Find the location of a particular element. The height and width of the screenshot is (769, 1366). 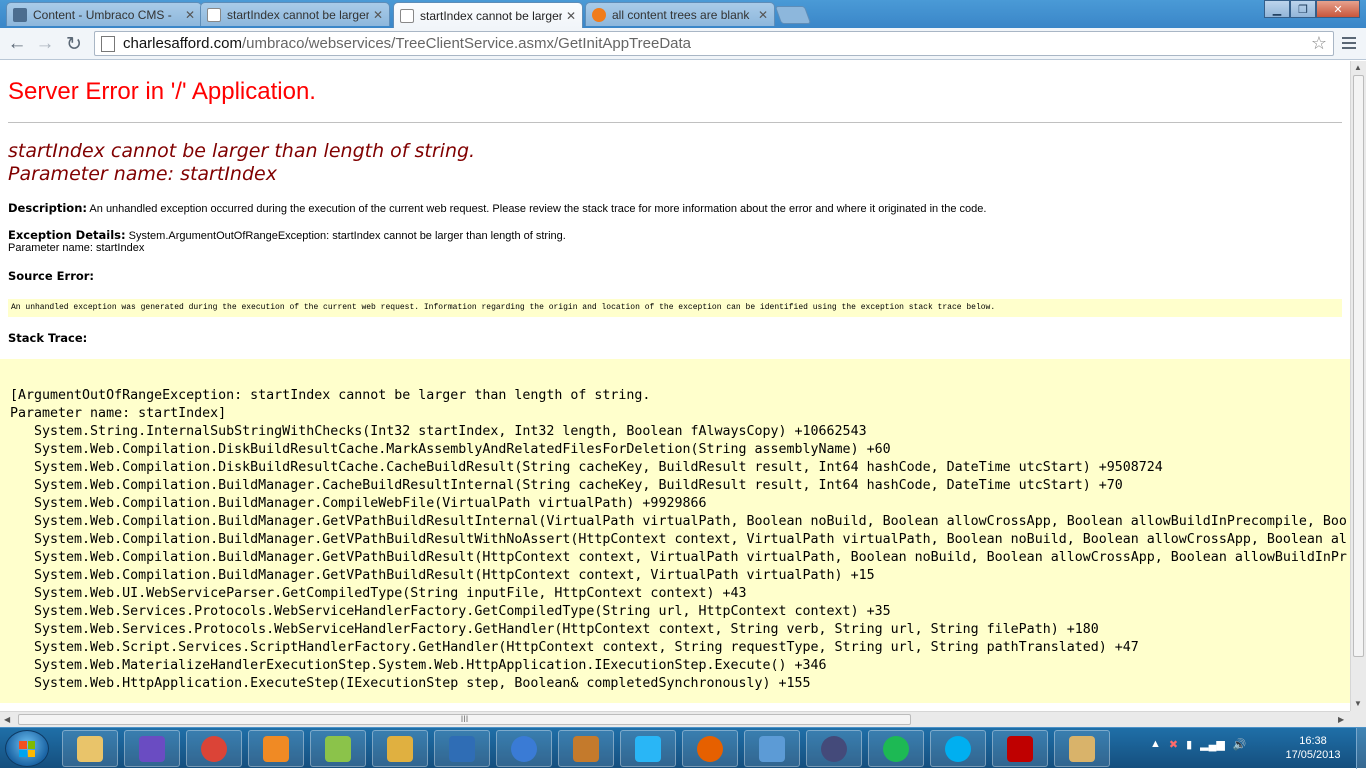

tray-expand-icon: ▲ is located at coordinates (1155, 744).